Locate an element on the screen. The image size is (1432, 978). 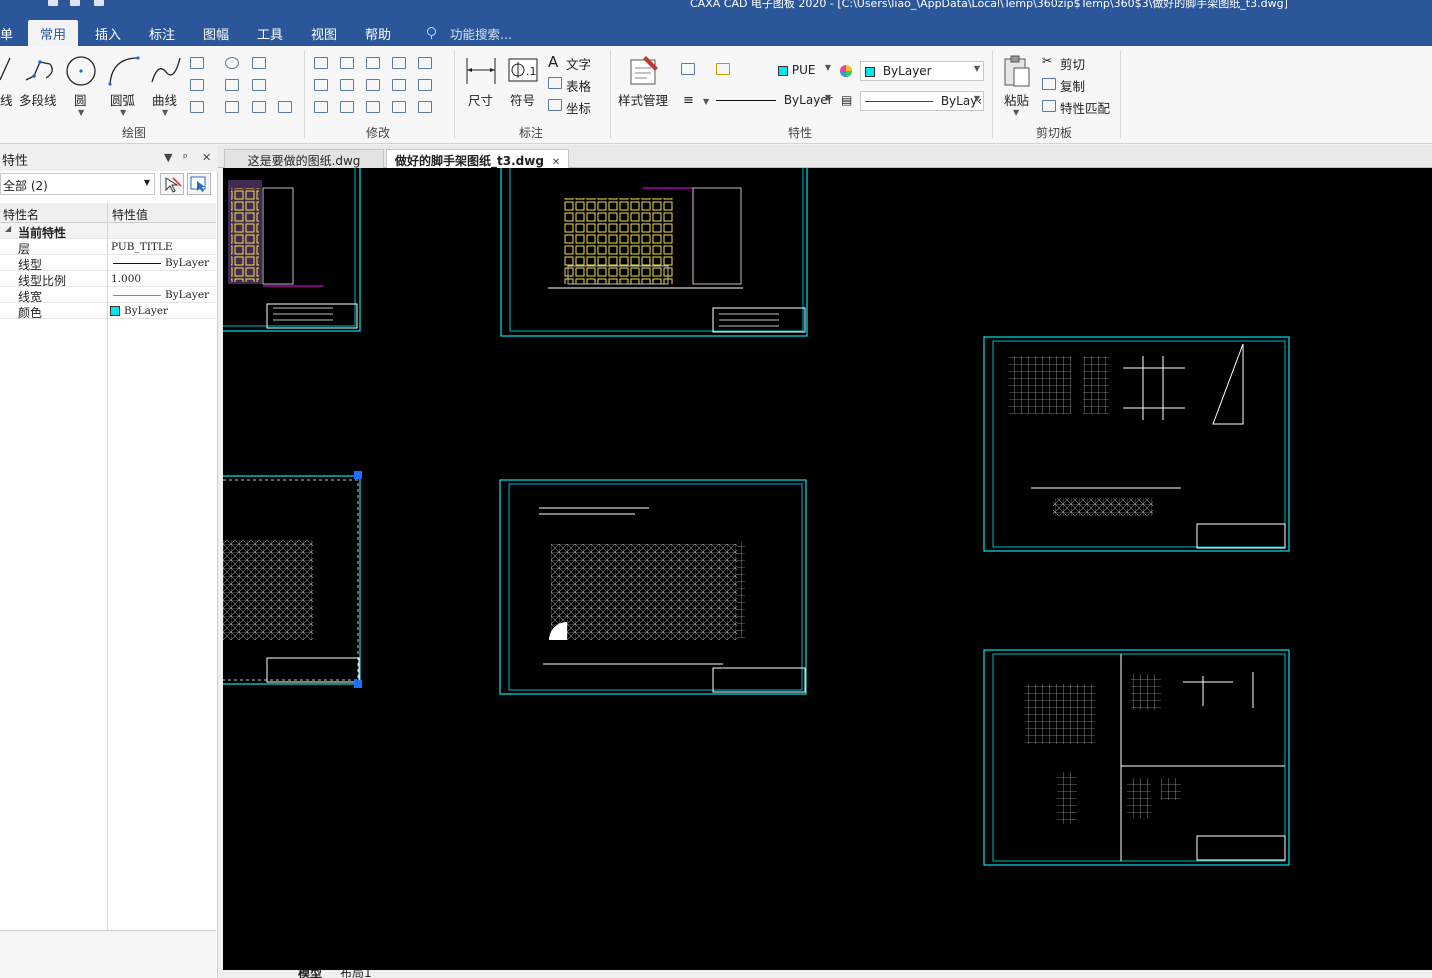
property-value: PUB_TITLE is located at coordinates (142, 247).